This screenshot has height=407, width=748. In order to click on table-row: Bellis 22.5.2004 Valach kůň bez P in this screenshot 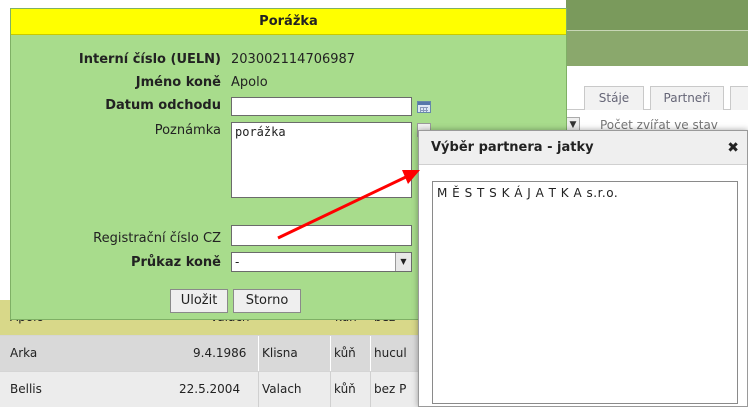, I will do `click(210, 389)`.